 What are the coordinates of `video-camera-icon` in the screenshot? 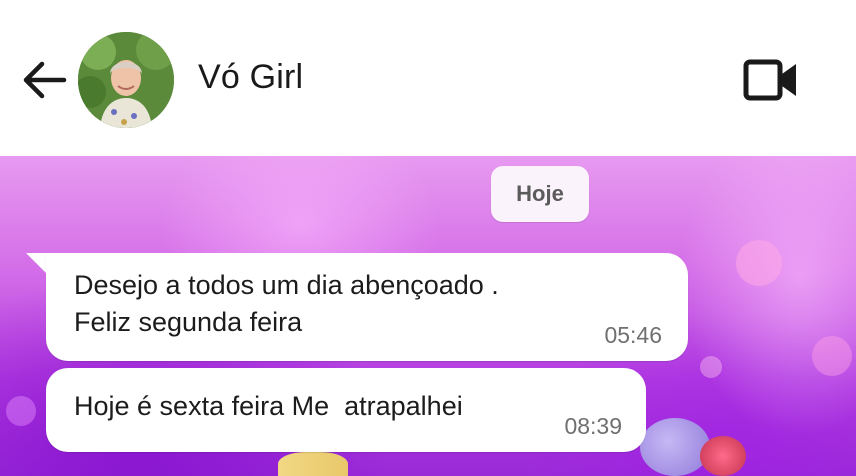 It's located at (769, 80).